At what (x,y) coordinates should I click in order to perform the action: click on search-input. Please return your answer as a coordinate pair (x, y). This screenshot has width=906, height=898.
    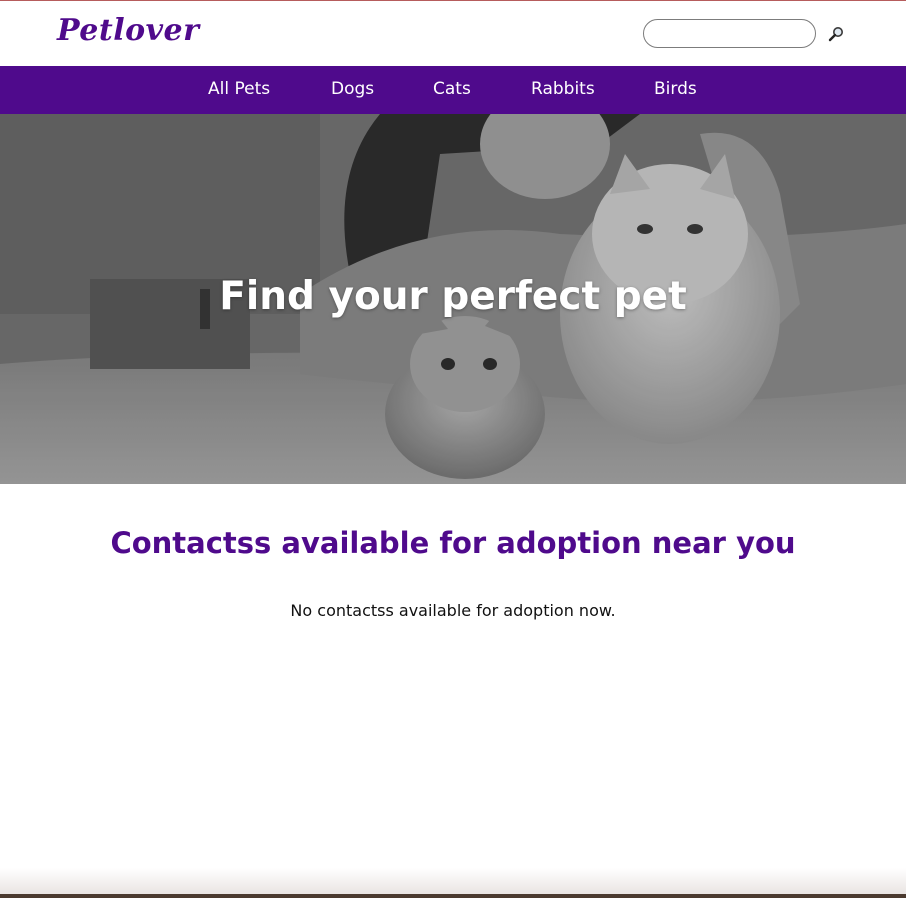
    Looking at the image, I should click on (729, 33).